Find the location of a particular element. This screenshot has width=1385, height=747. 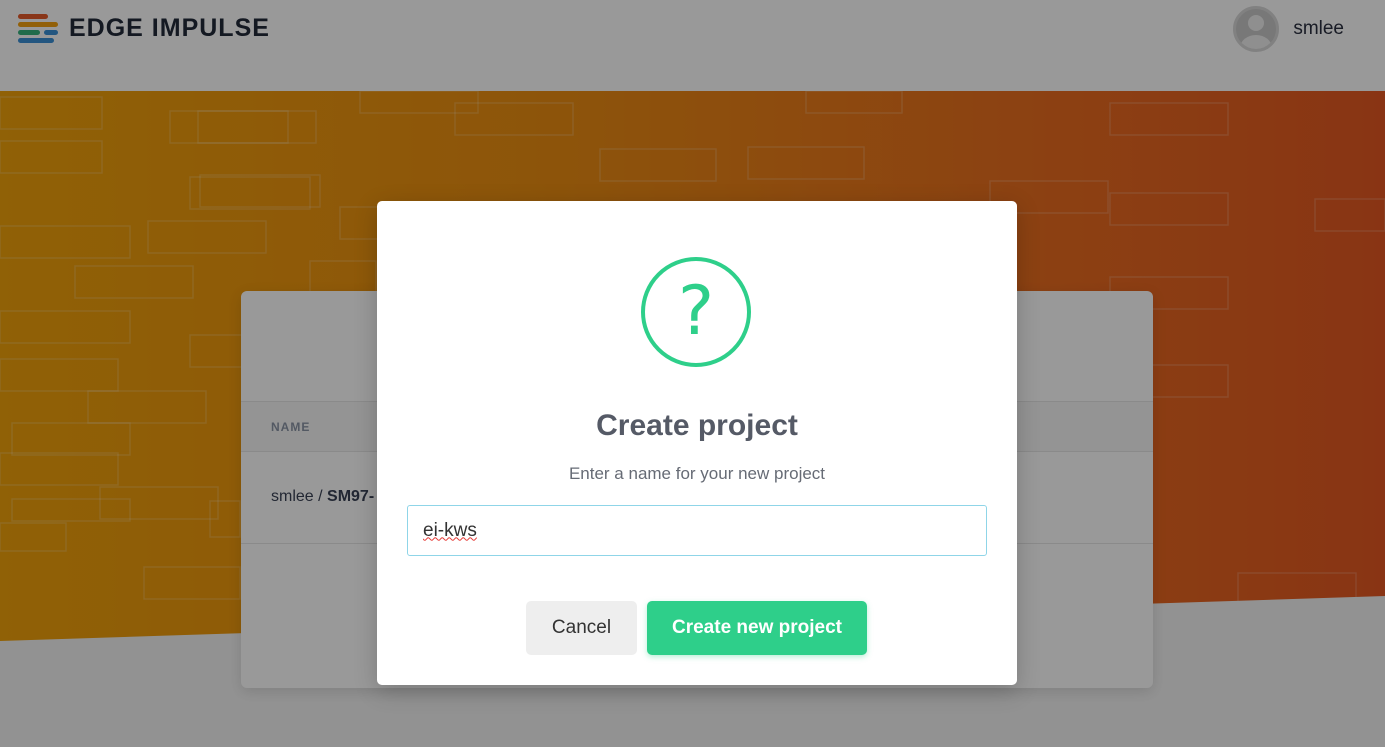

question-circle-icon: ? is located at coordinates (696, 312).